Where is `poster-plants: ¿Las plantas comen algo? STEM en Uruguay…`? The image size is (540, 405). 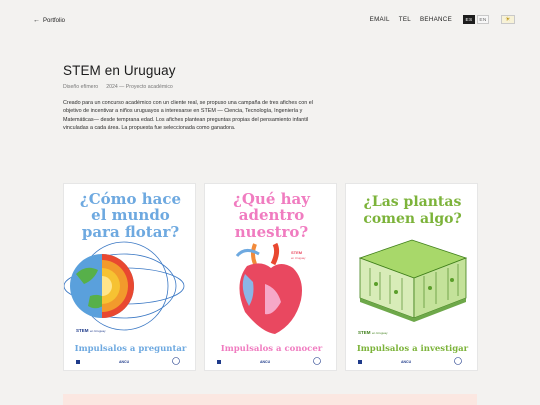
poster-plants: ¿Las plantas comen algo? STEM en Uruguay… is located at coordinates (411, 277).